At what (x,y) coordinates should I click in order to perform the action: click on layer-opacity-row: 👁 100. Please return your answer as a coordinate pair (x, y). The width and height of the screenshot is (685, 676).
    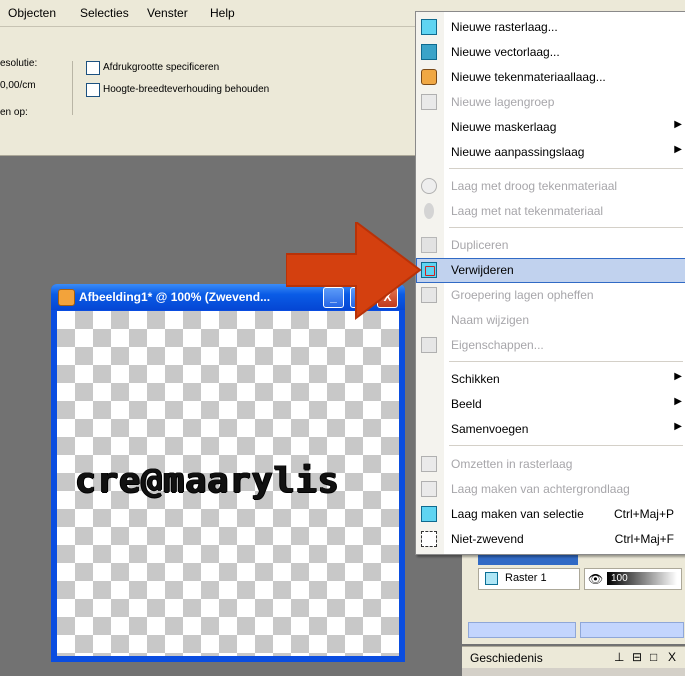
    Looking at the image, I should click on (633, 579).